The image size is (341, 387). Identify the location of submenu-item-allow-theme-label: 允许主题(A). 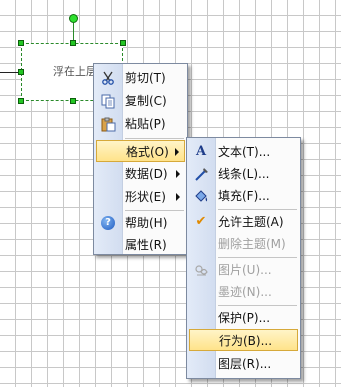
(251, 222).